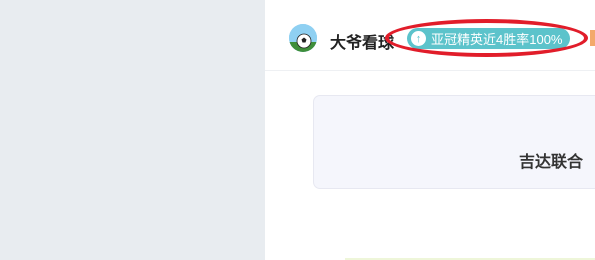 This screenshot has width=595, height=260. I want to click on orange-tag, so click(592, 38).